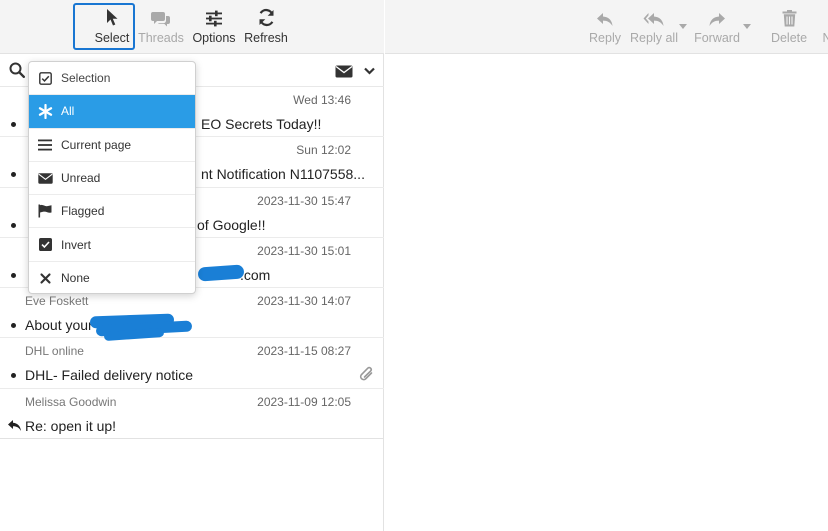 This screenshot has height=531, width=828. Describe the element at coordinates (86, 78) in the screenshot. I see `menu-item-label: Selection` at that location.